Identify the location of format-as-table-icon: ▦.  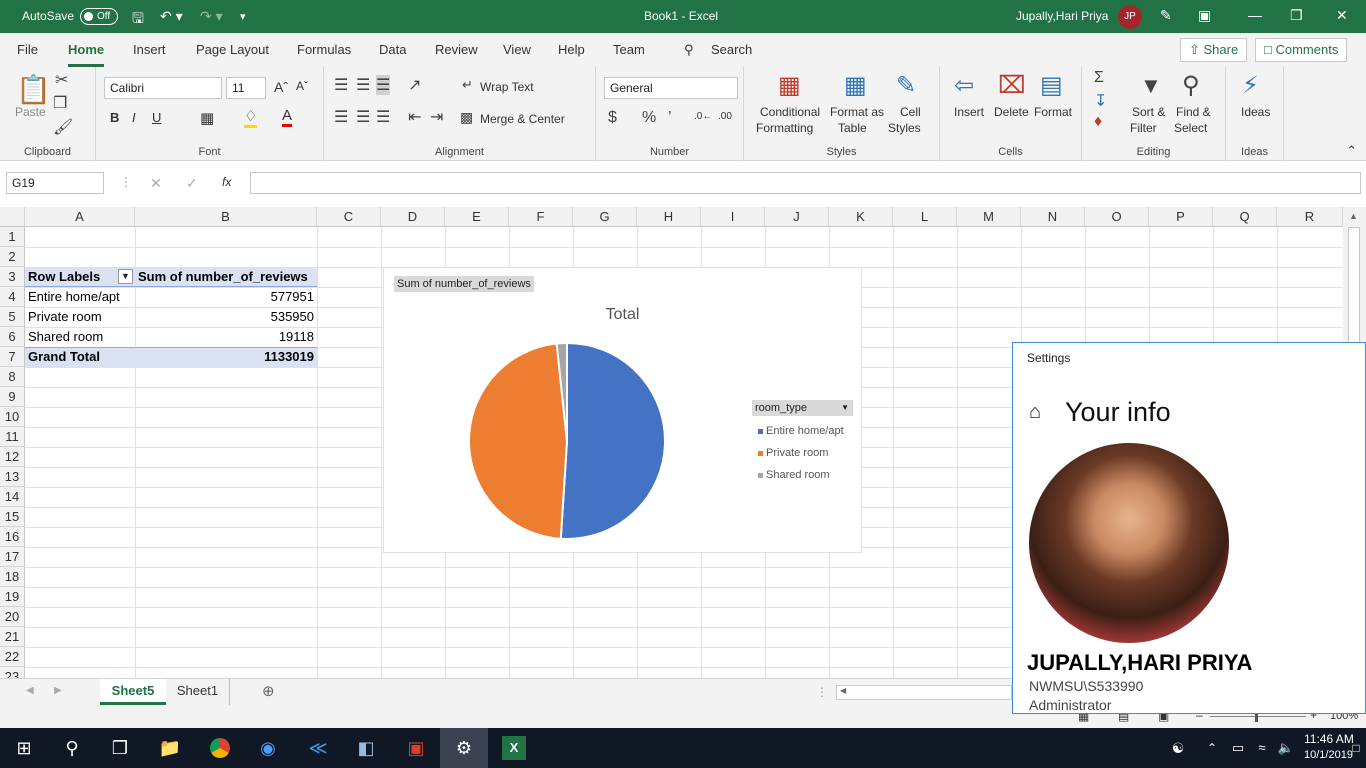
(855, 85).